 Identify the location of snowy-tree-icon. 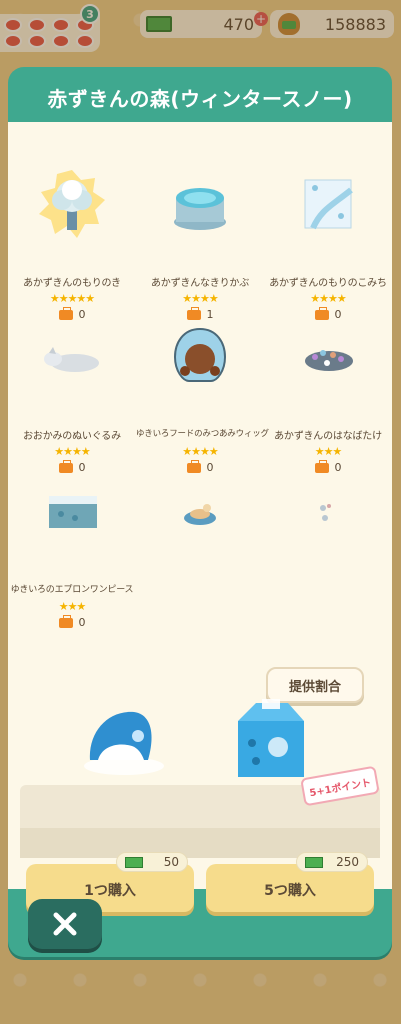
(72, 204).